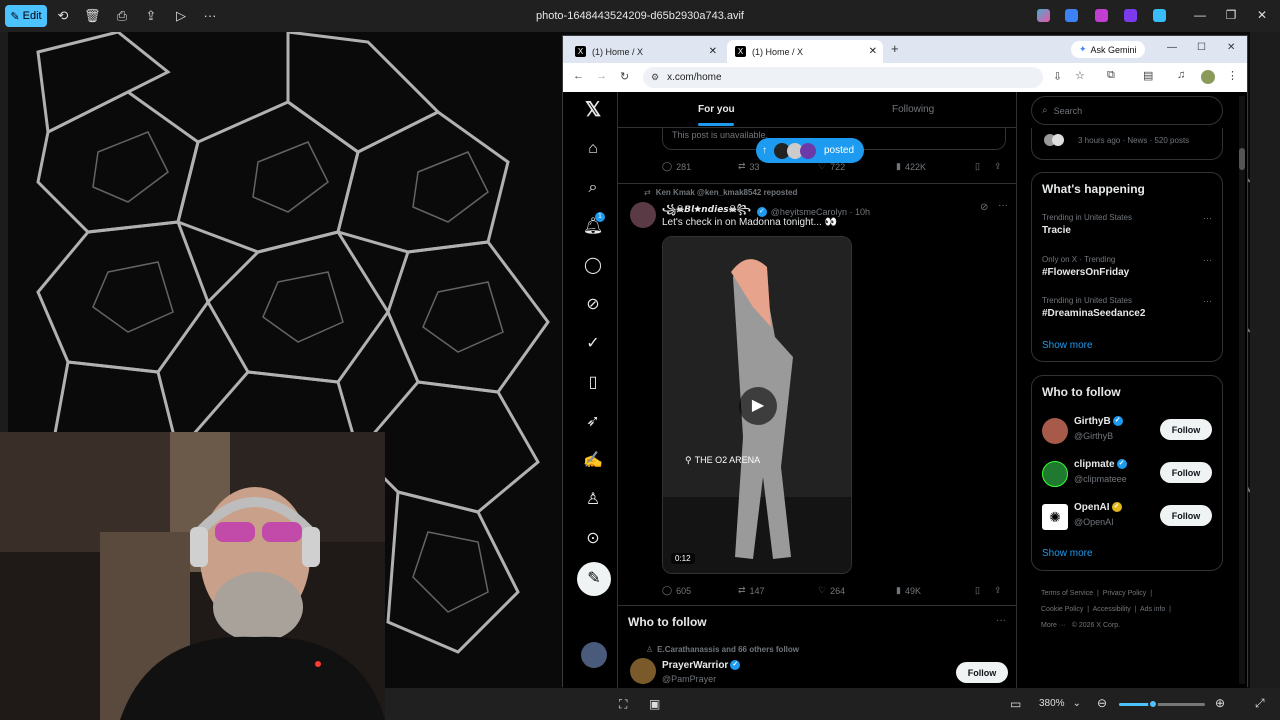 This screenshot has width=1280, height=720. Describe the element at coordinates (913, 109) in the screenshot. I see `tab-following: Following` at that location.